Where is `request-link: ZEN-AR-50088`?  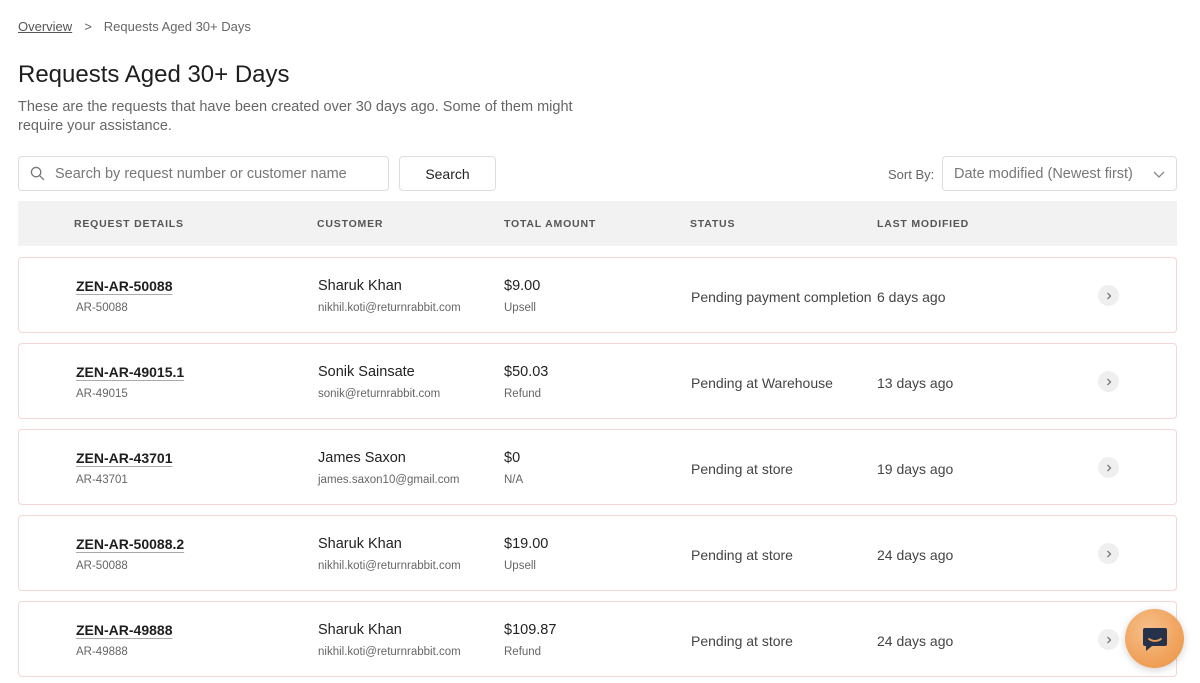 request-link: ZEN-AR-50088 is located at coordinates (124, 286).